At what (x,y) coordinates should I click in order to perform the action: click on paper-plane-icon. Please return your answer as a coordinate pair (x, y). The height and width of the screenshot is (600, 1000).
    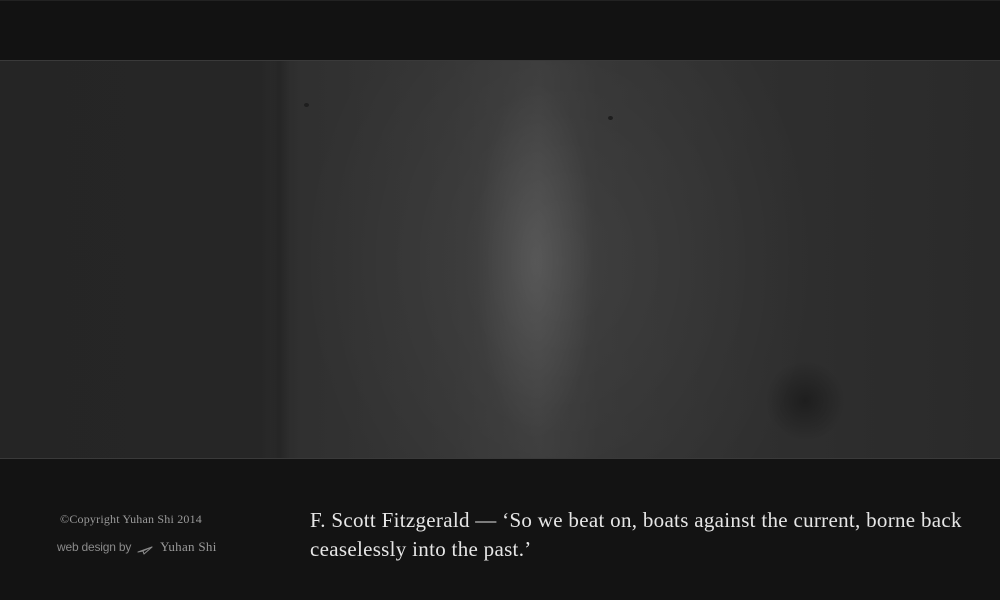
    Looking at the image, I should click on (145, 548).